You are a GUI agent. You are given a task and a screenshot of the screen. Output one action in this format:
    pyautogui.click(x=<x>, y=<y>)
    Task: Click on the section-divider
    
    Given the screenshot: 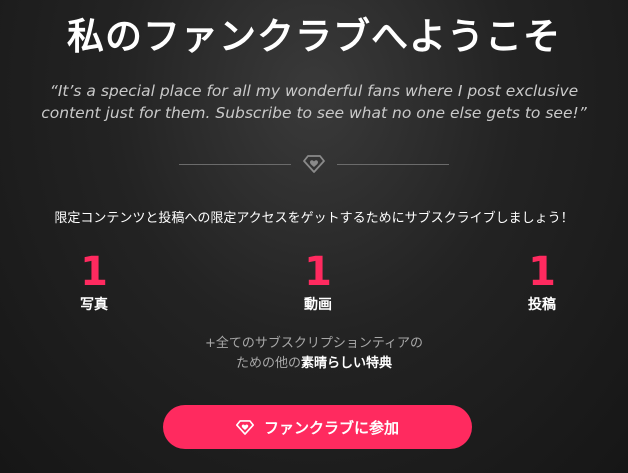 What is the action you would take?
    pyautogui.click(x=314, y=164)
    